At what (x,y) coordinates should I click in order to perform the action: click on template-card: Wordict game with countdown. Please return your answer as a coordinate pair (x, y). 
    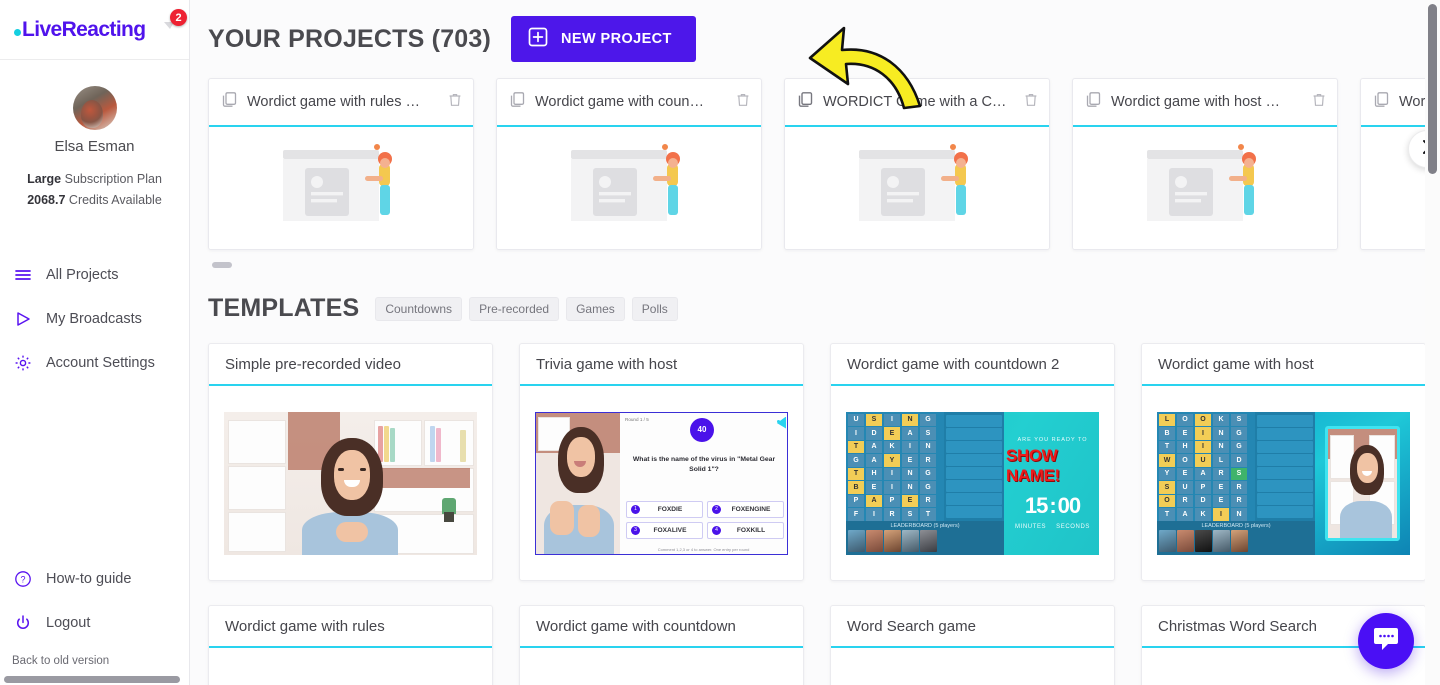
    Looking at the image, I should click on (661, 645).